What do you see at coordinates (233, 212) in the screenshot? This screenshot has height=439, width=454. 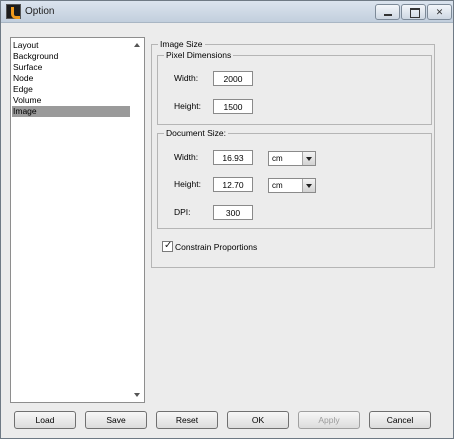 I see `dpi-input` at bounding box center [233, 212].